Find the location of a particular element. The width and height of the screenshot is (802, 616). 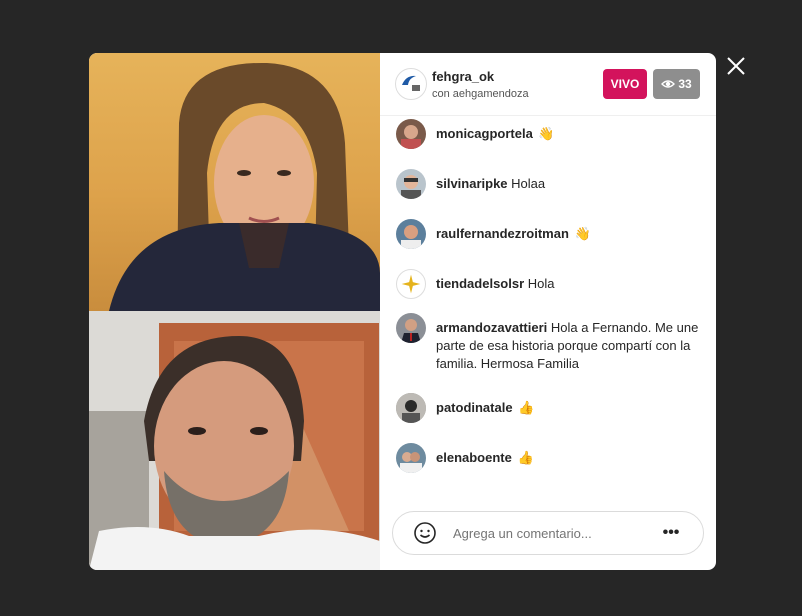

close-button is located at coordinates (736, 66).